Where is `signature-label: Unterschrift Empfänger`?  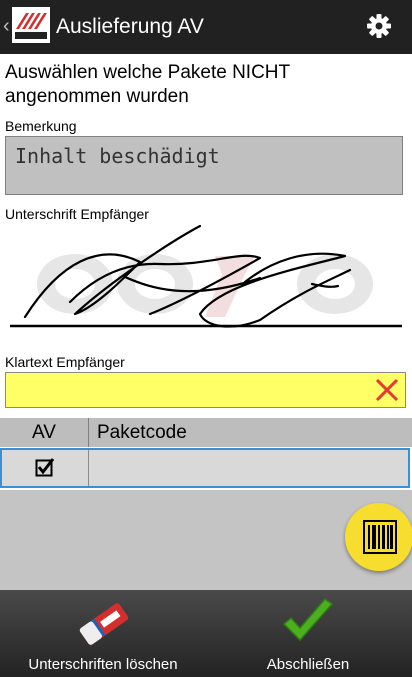
signature-label: Unterschrift Empfänger is located at coordinates (77, 214).